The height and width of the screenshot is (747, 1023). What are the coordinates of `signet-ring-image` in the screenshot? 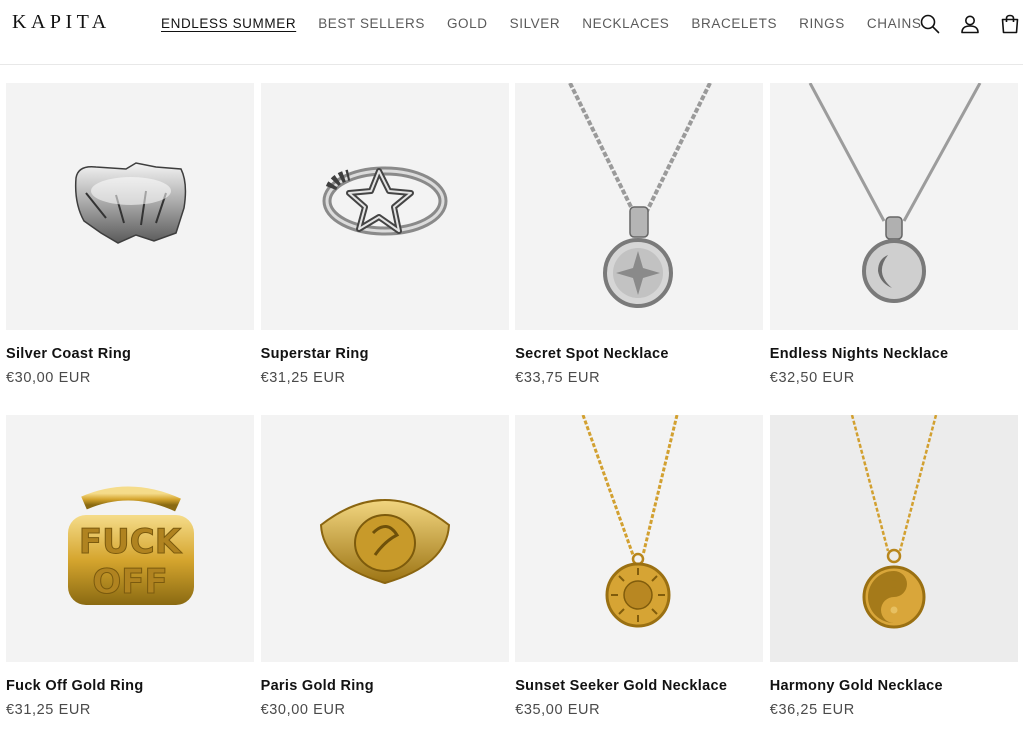 It's located at (384, 542).